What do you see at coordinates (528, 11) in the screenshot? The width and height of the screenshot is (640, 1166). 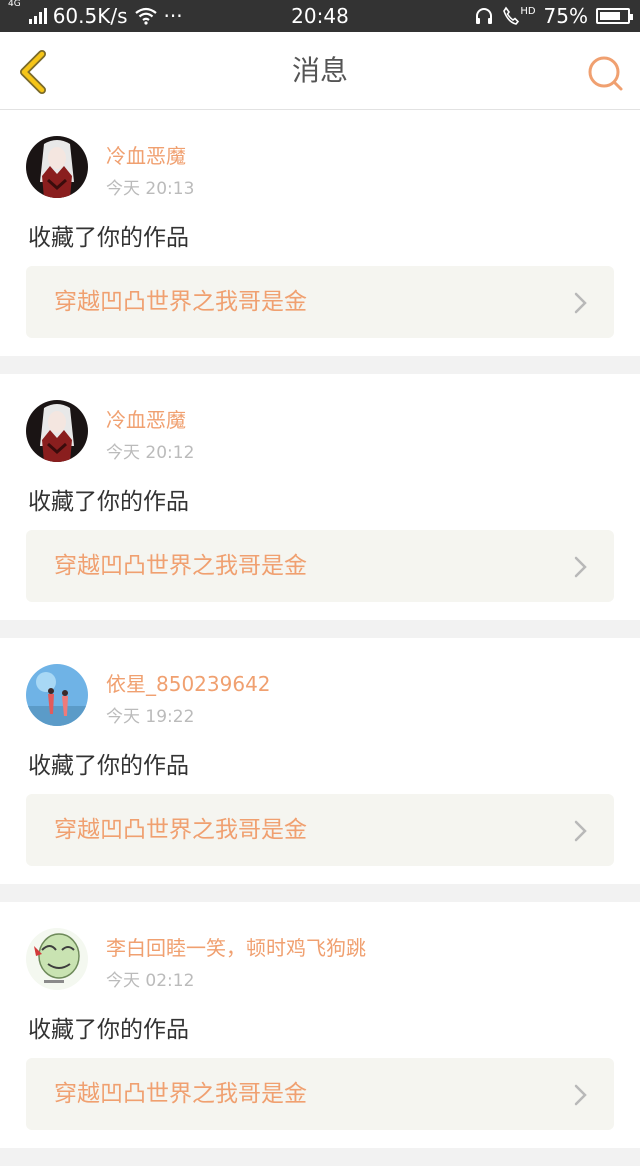 I see `hd-label: HD` at bounding box center [528, 11].